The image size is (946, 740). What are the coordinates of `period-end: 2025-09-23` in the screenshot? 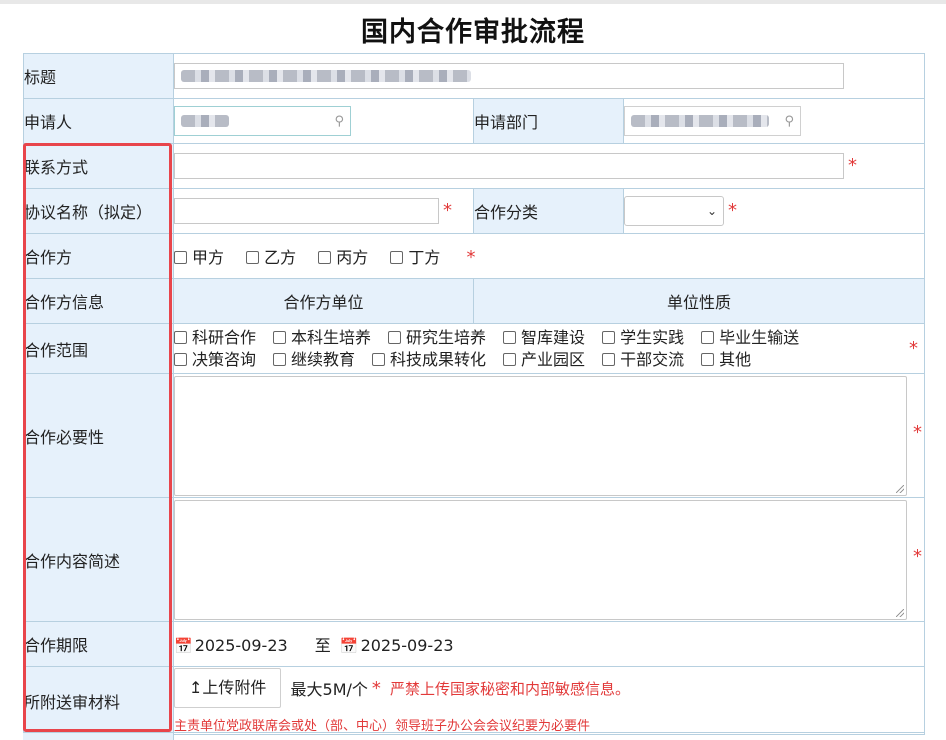 It's located at (407, 645).